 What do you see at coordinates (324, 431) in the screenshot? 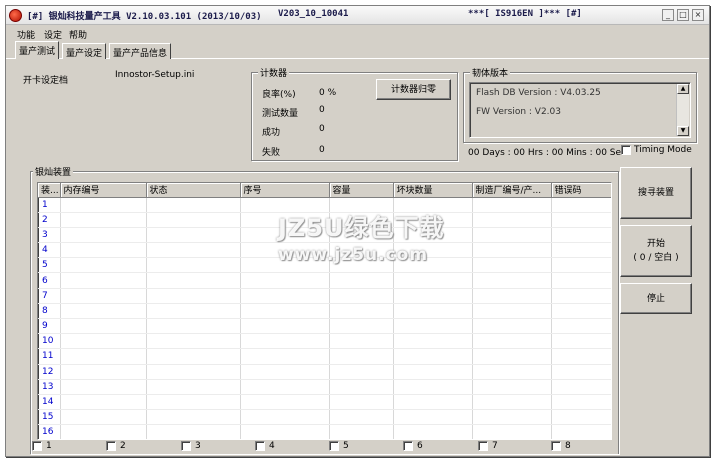
I see `table-row: 16` at bounding box center [324, 431].